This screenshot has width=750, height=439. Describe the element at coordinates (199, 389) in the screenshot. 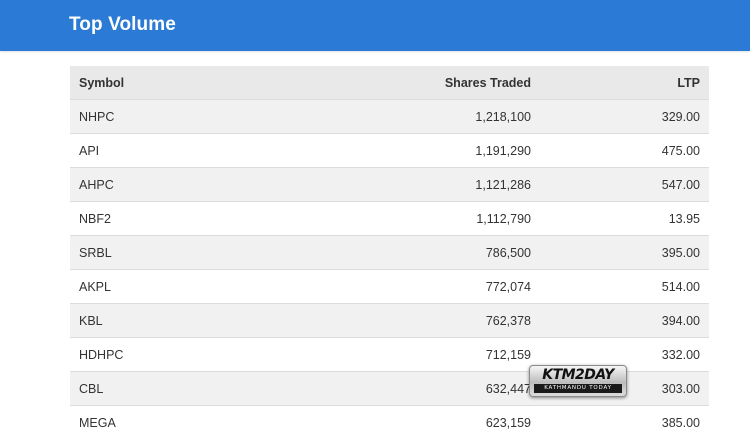

I see `cell-symbol: CBL` at that location.